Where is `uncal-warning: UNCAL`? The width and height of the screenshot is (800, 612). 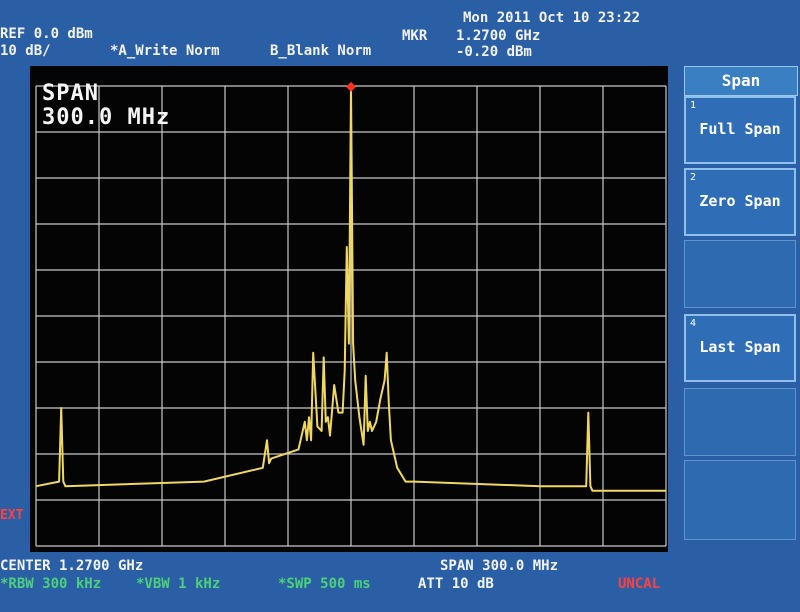
uncal-warning: UNCAL is located at coordinates (639, 584).